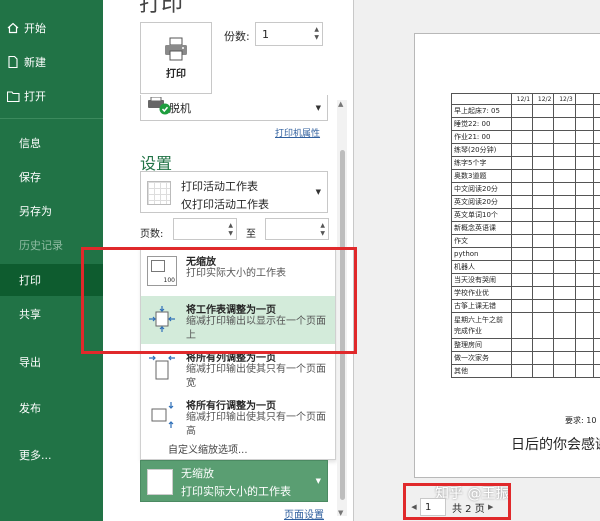  Describe the element at coordinates (481, 215) in the screenshot. I see `row-label: 英文单词10个` at that location.